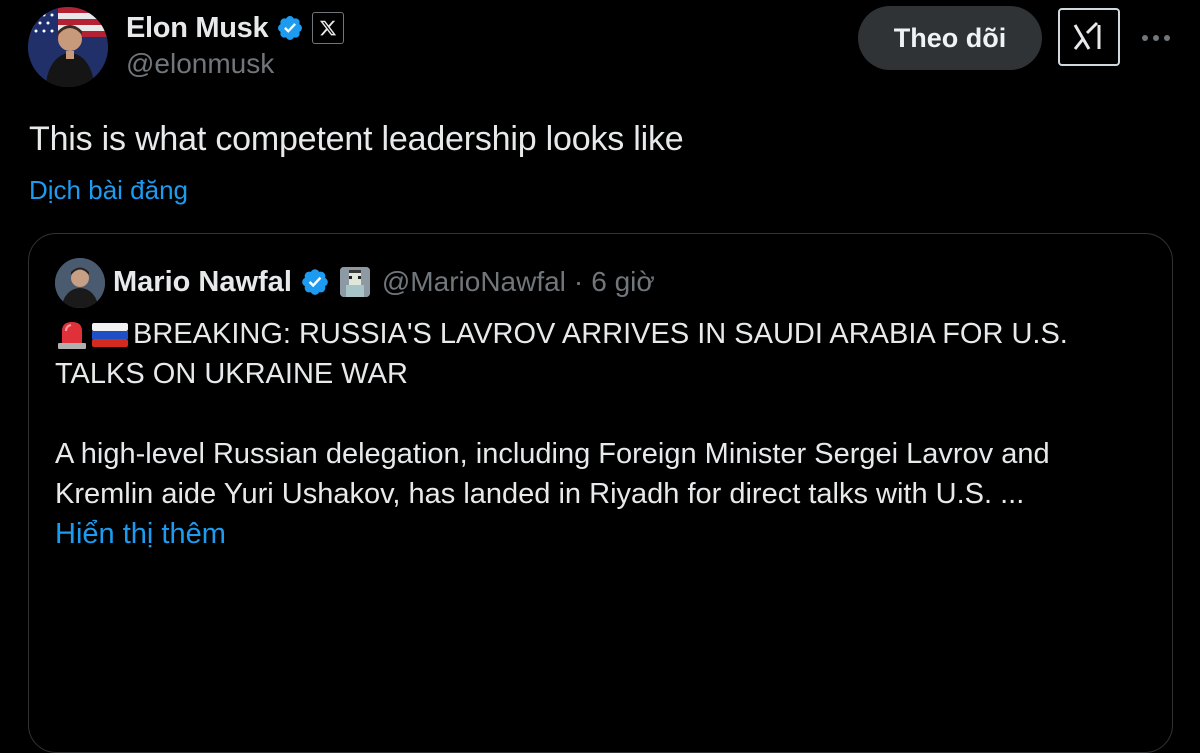  Describe the element at coordinates (110, 334) in the screenshot. I see `russia-flag-emoji-icon` at that location.